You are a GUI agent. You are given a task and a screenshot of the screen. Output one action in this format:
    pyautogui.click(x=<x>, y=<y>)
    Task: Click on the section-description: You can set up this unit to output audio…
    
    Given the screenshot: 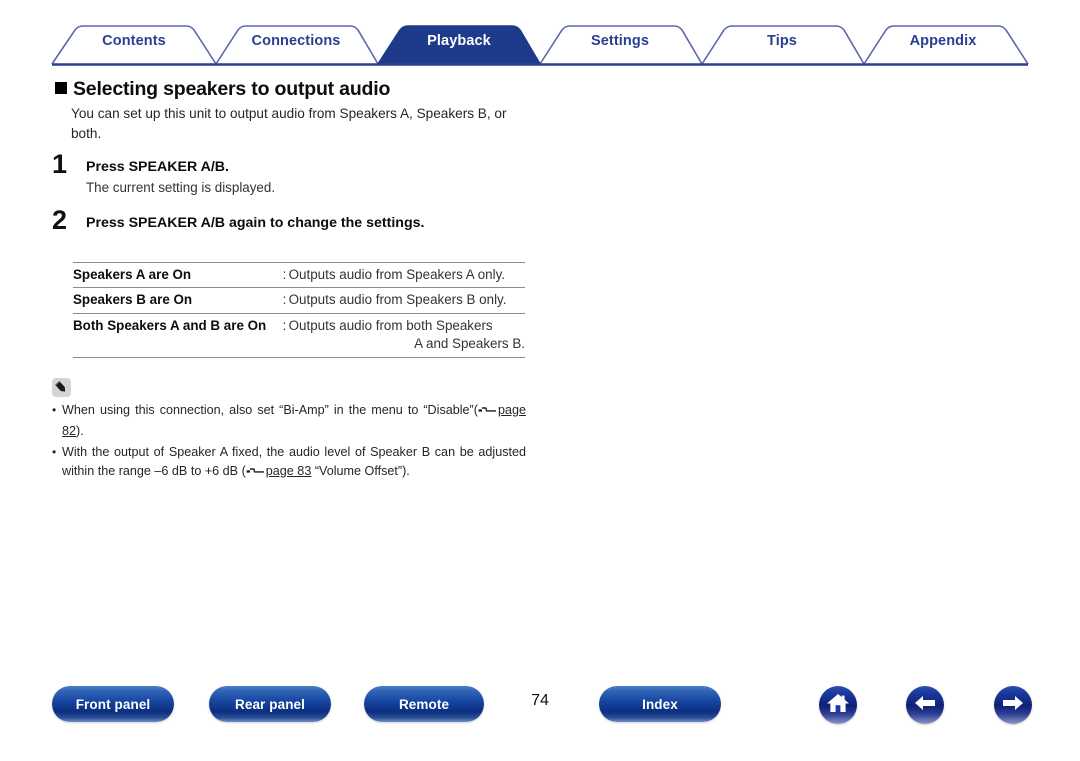 What is the action you would take?
    pyautogui.click(x=289, y=123)
    